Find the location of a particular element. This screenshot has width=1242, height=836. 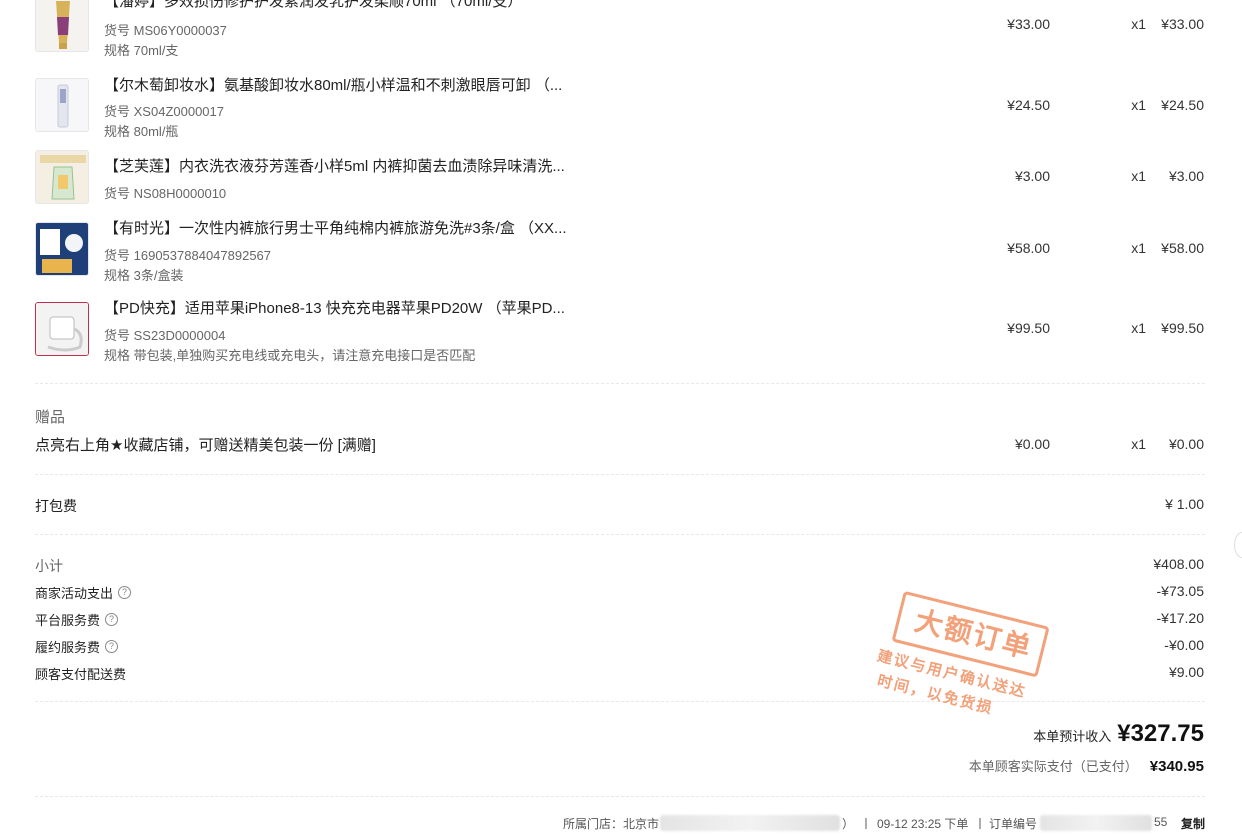

gift-quantity: x1 is located at coordinates (1138, 444).